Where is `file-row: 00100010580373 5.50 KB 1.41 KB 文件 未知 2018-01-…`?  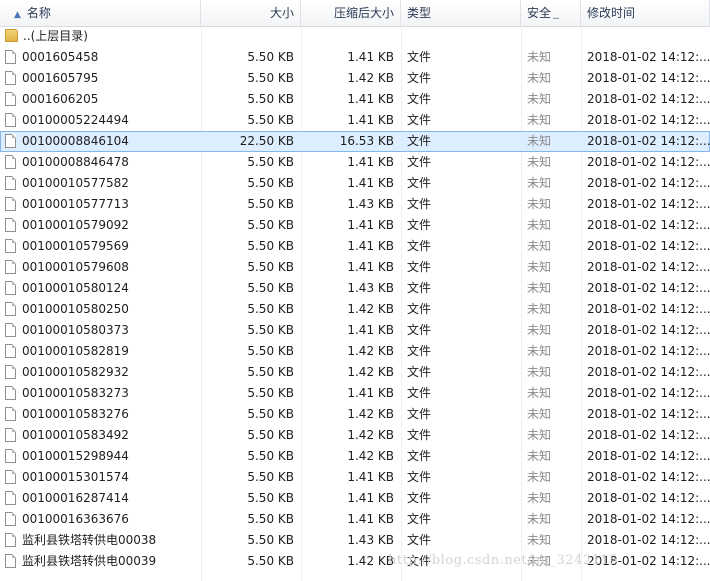 file-row: 00100010580373 5.50 KB 1.41 KB 文件 未知 2018-01-… is located at coordinates (355, 330).